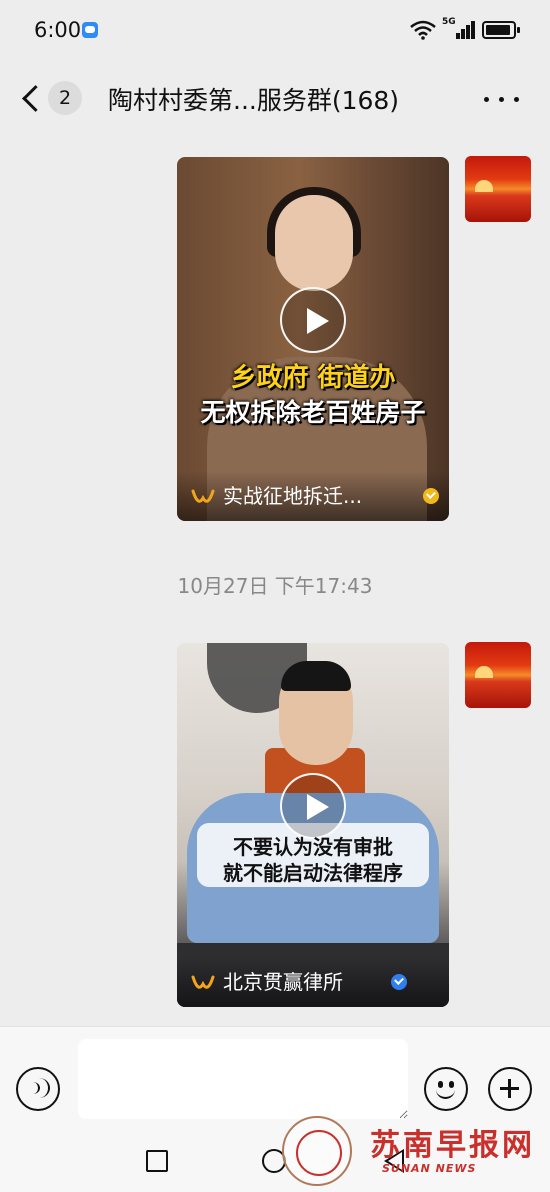 The height and width of the screenshot is (1192, 550). I want to click on chat-title: 陶村村委第...服务群(168), so click(253, 99).